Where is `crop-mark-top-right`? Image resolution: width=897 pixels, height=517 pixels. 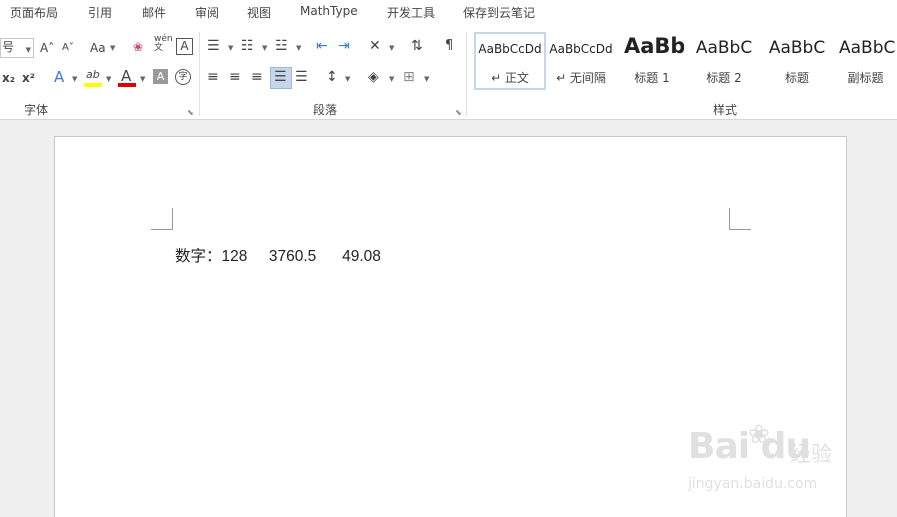
crop-mark-top-right is located at coordinates (740, 219).